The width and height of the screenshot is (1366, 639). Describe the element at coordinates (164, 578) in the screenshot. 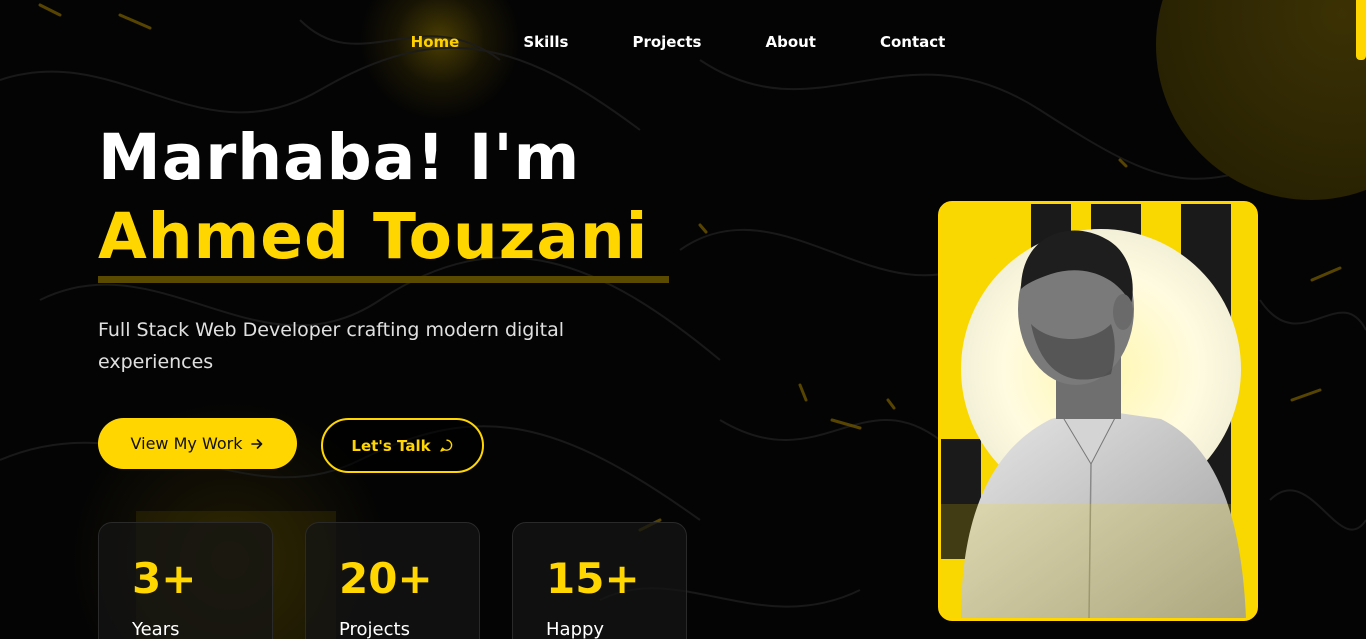

I see `stat-value: 3+` at that location.